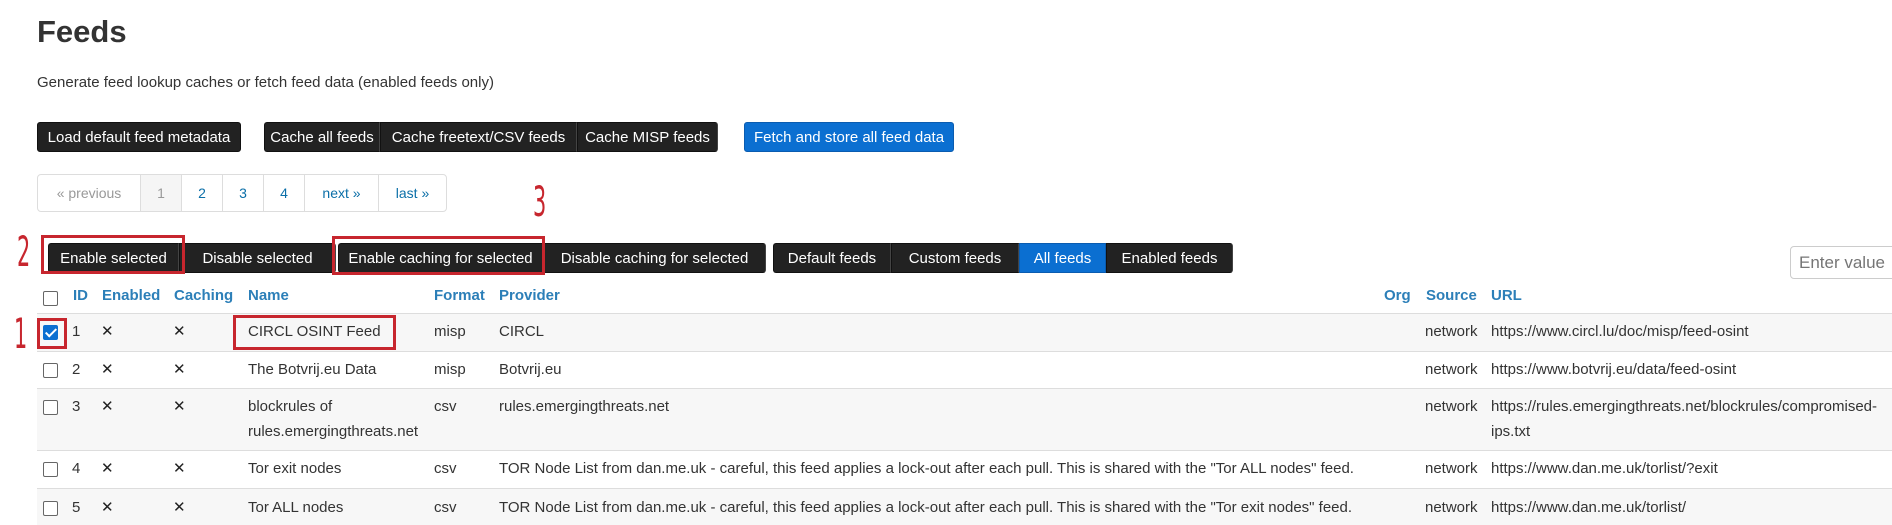 The width and height of the screenshot is (1892, 525). I want to click on load-default-feed-metadata-button: Load default feed metadata, so click(139, 137).